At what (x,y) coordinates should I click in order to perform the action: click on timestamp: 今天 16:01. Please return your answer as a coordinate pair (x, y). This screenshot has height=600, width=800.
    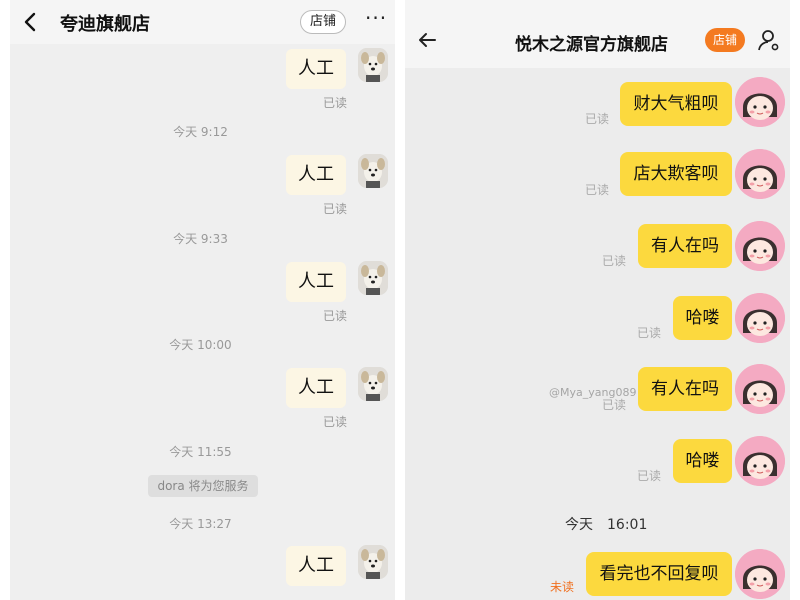
    Looking at the image, I should click on (606, 525).